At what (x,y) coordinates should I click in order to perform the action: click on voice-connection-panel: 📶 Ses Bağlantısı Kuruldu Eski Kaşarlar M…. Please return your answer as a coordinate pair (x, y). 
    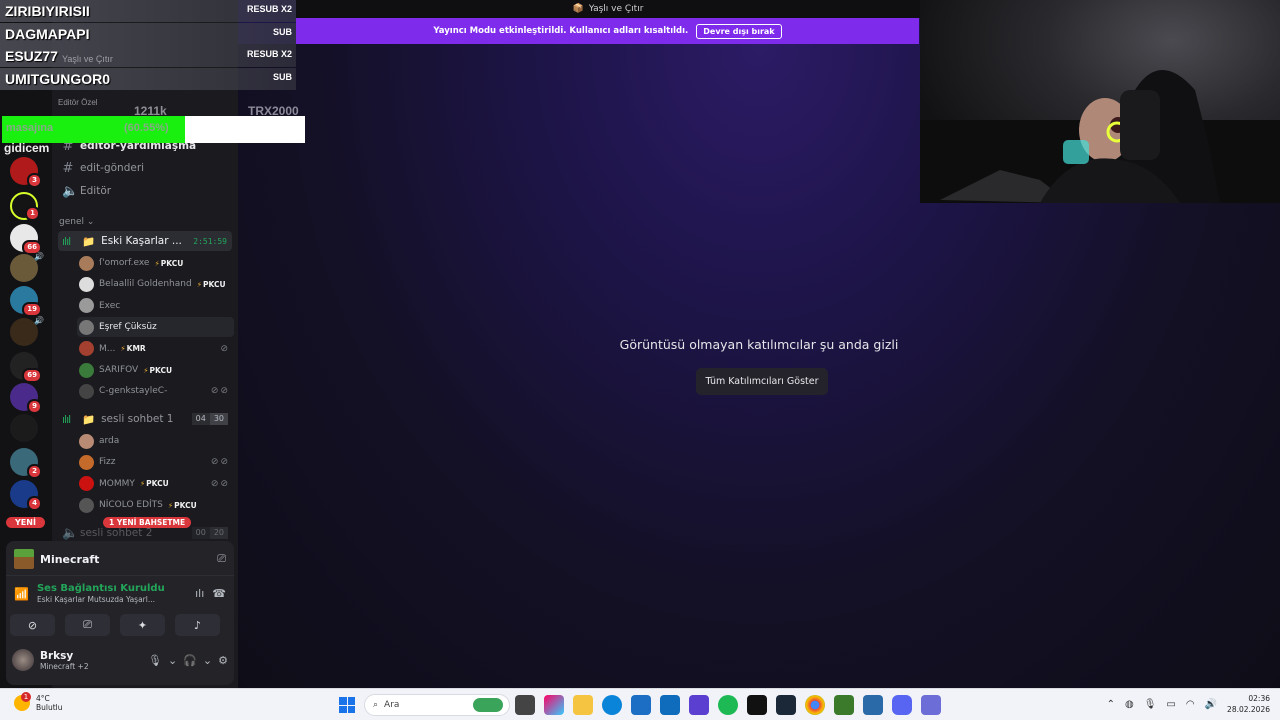
    Looking at the image, I should click on (120, 593).